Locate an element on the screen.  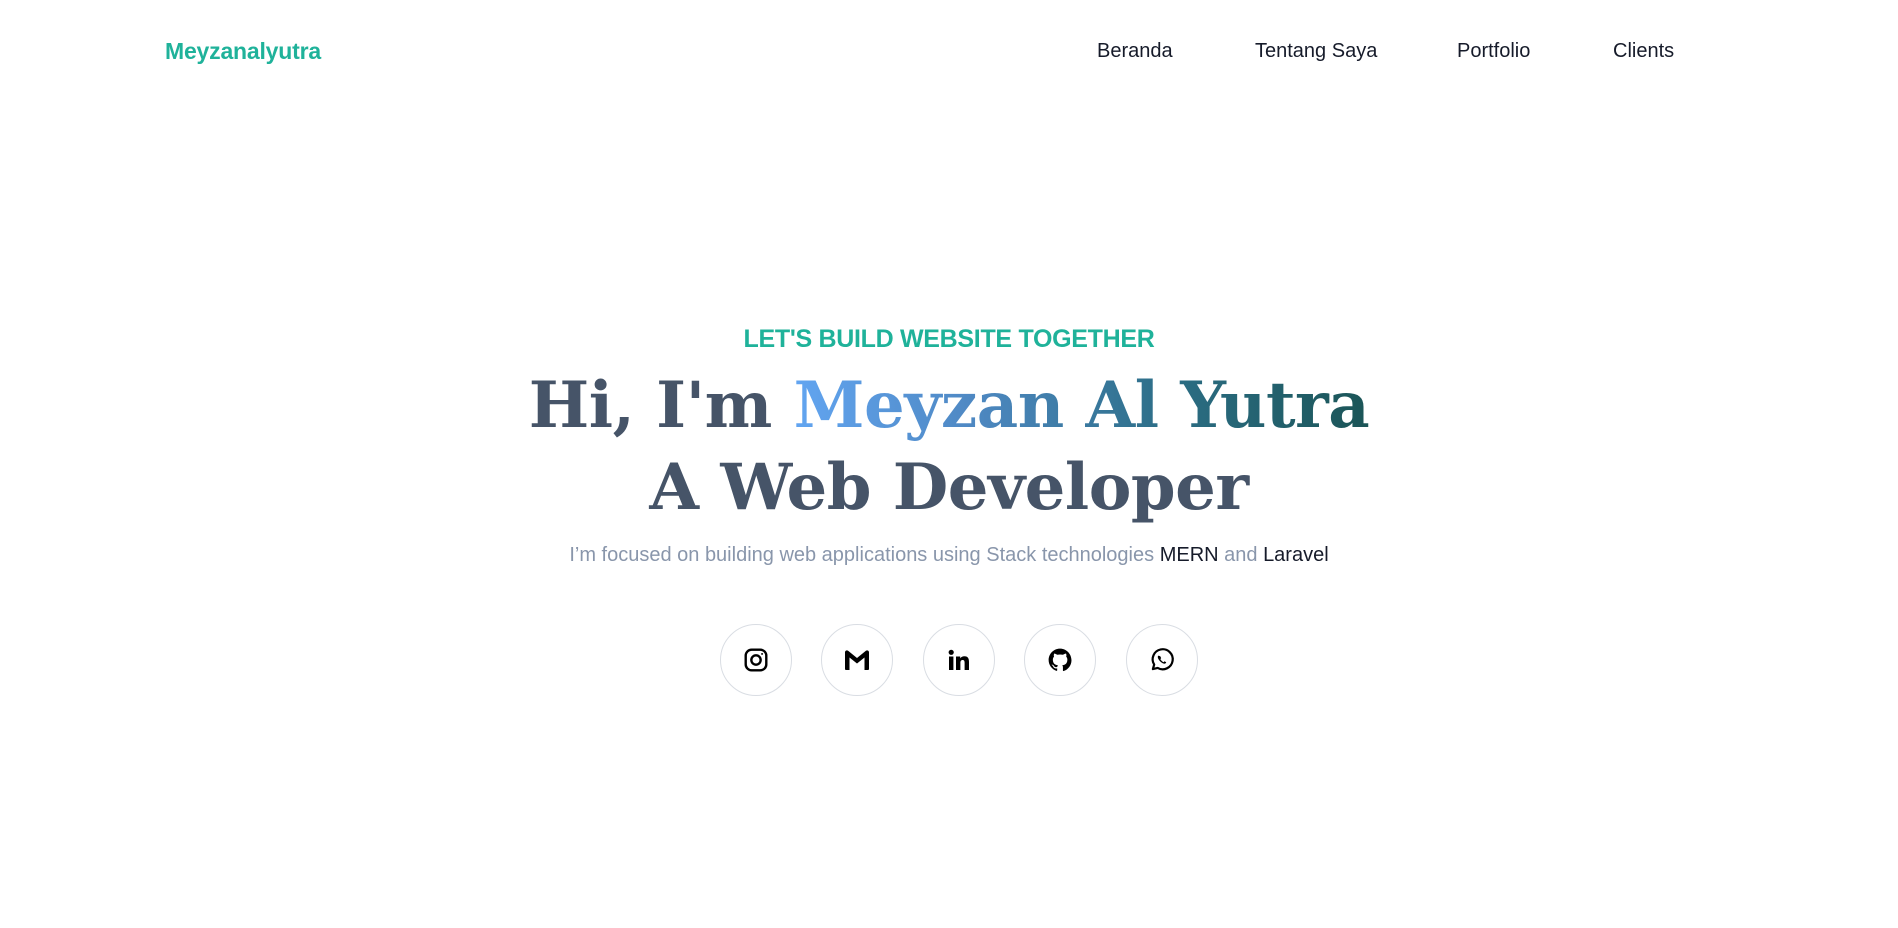
whatsapp-icon is located at coordinates (1162, 660).